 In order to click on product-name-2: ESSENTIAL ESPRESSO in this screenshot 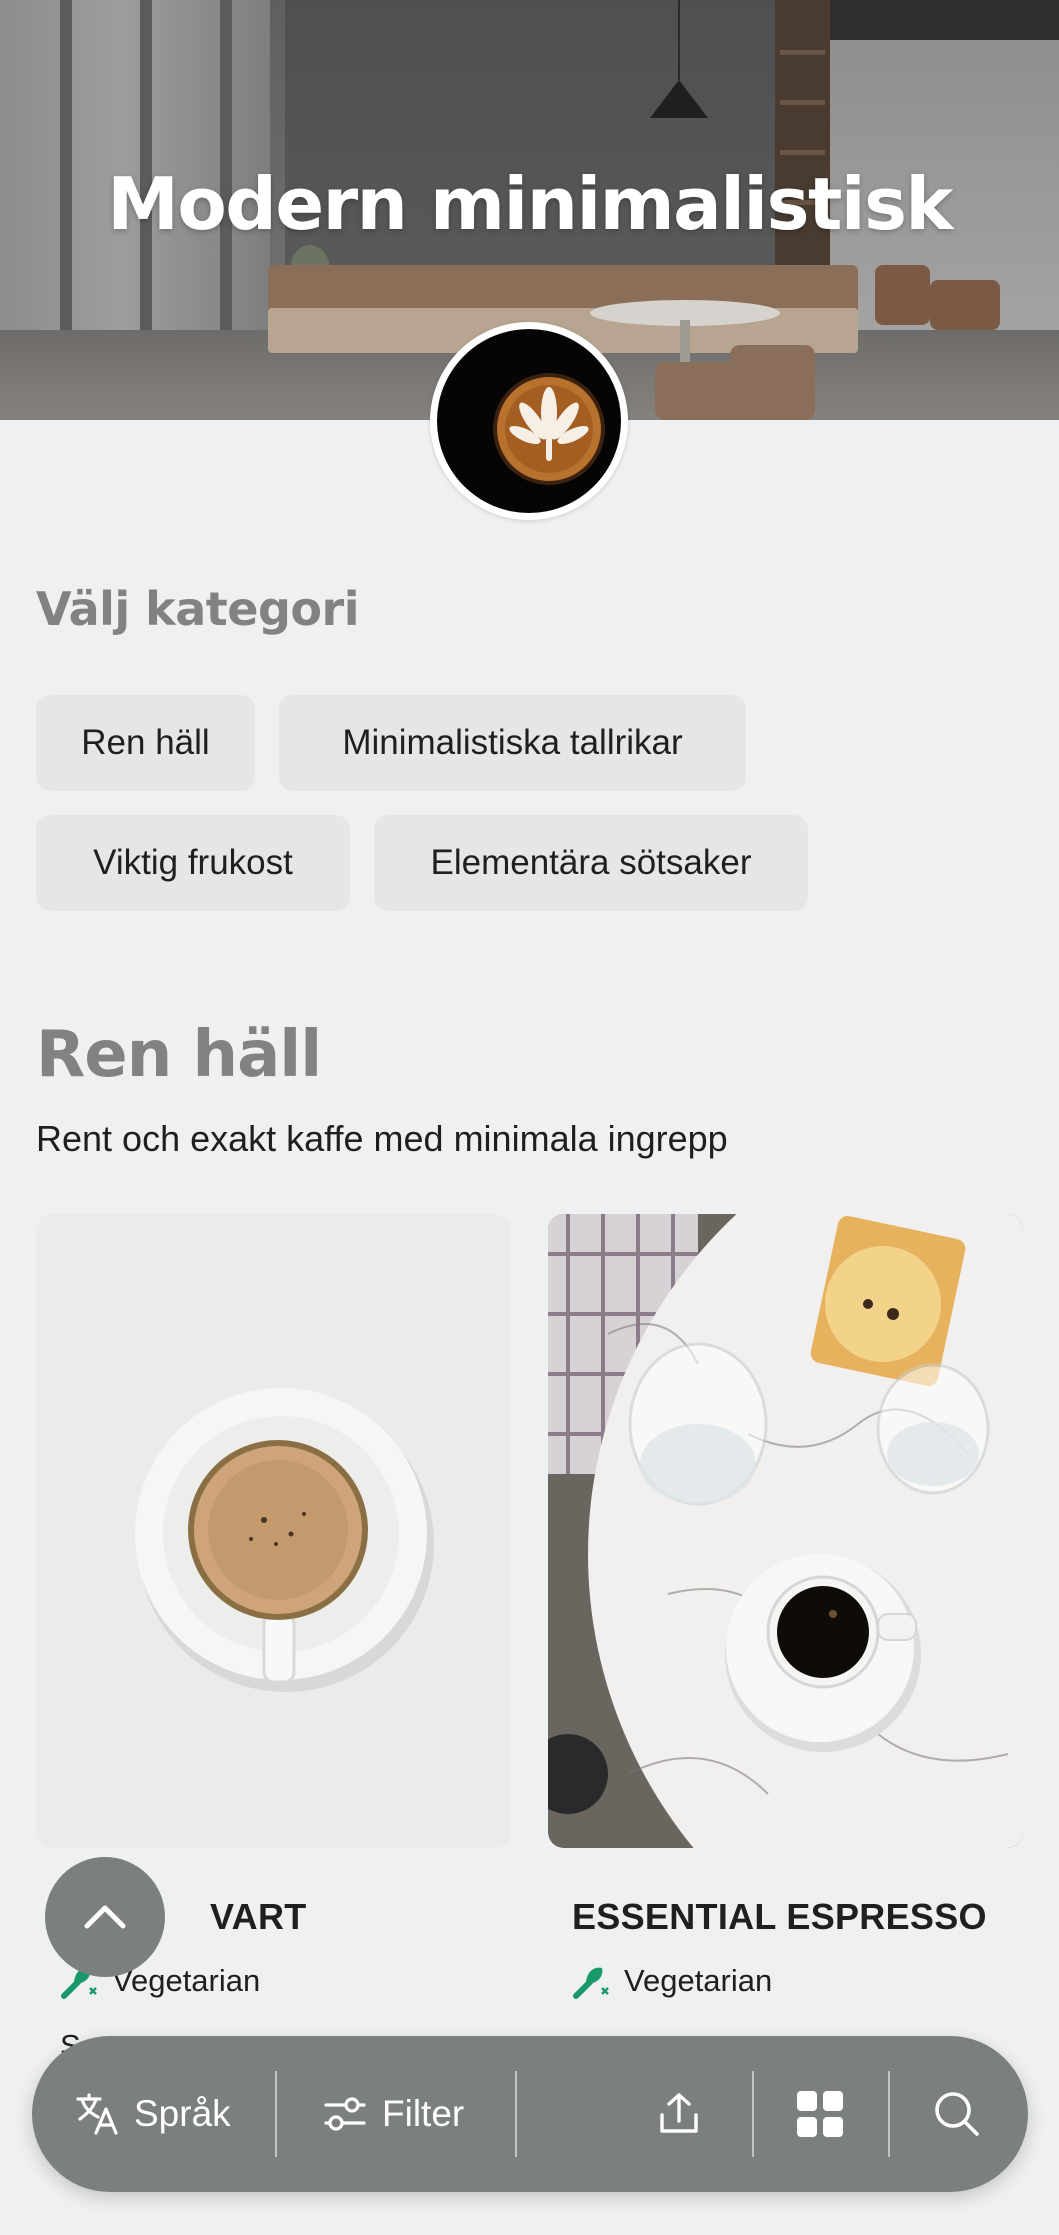, I will do `click(779, 1917)`.